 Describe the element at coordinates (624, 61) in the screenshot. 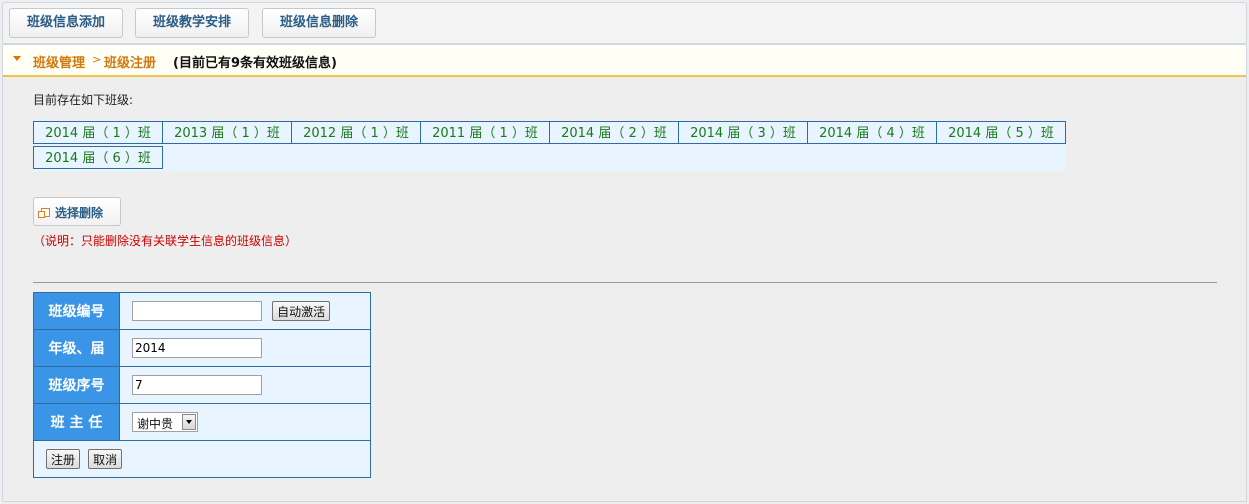

I see `breadcrumb: 班级管理 > 班级注册 (目前已有9条有效班级信息)` at that location.